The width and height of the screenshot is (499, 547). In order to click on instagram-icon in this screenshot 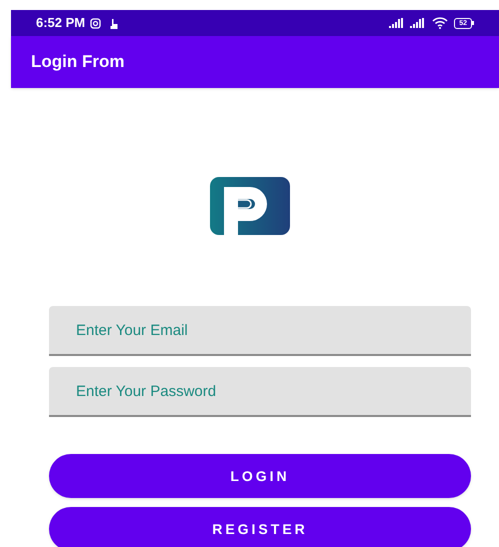, I will do `click(96, 23)`.